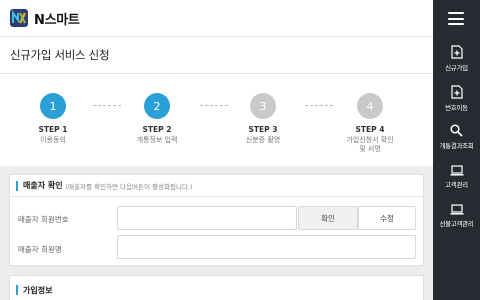  What do you see at coordinates (456, 18) in the screenshot?
I see `menu-icon` at bounding box center [456, 18].